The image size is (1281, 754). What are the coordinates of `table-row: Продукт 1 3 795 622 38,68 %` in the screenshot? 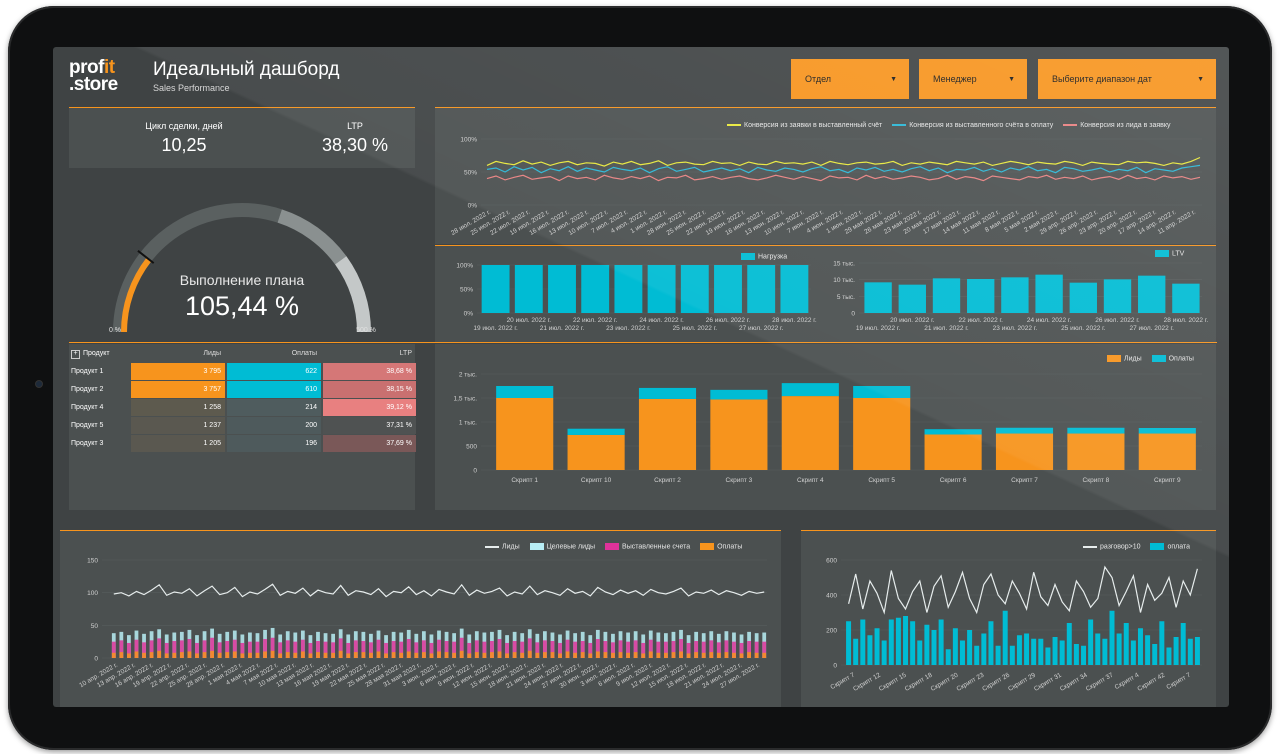 It's located at (242, 372).